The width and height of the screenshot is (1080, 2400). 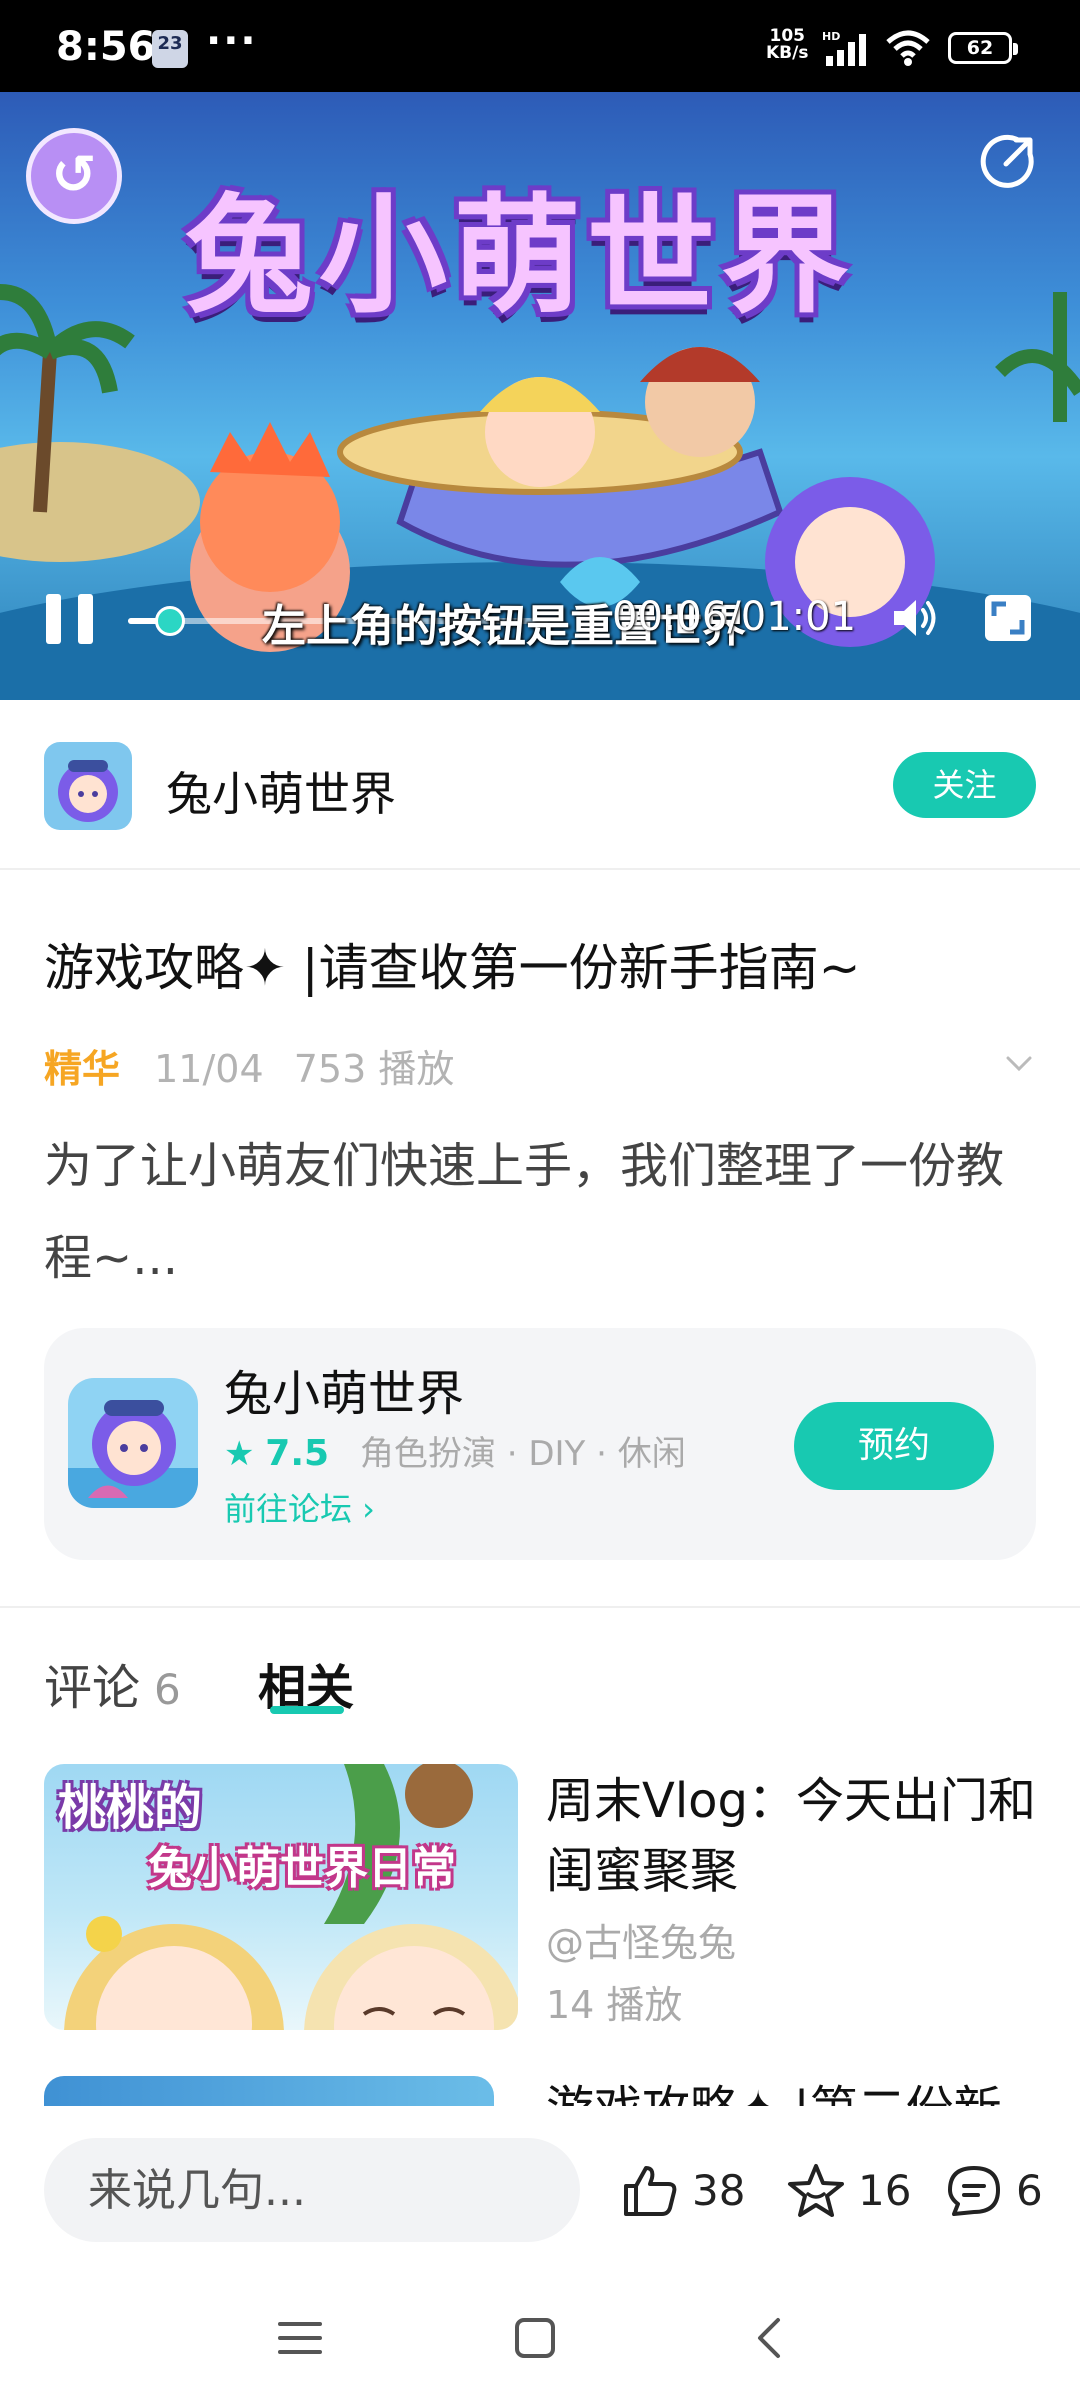 What do you see at coordinates (831, 36) in the screenshot?
I see `svg-text: HD` at bounding box center [831, 36].